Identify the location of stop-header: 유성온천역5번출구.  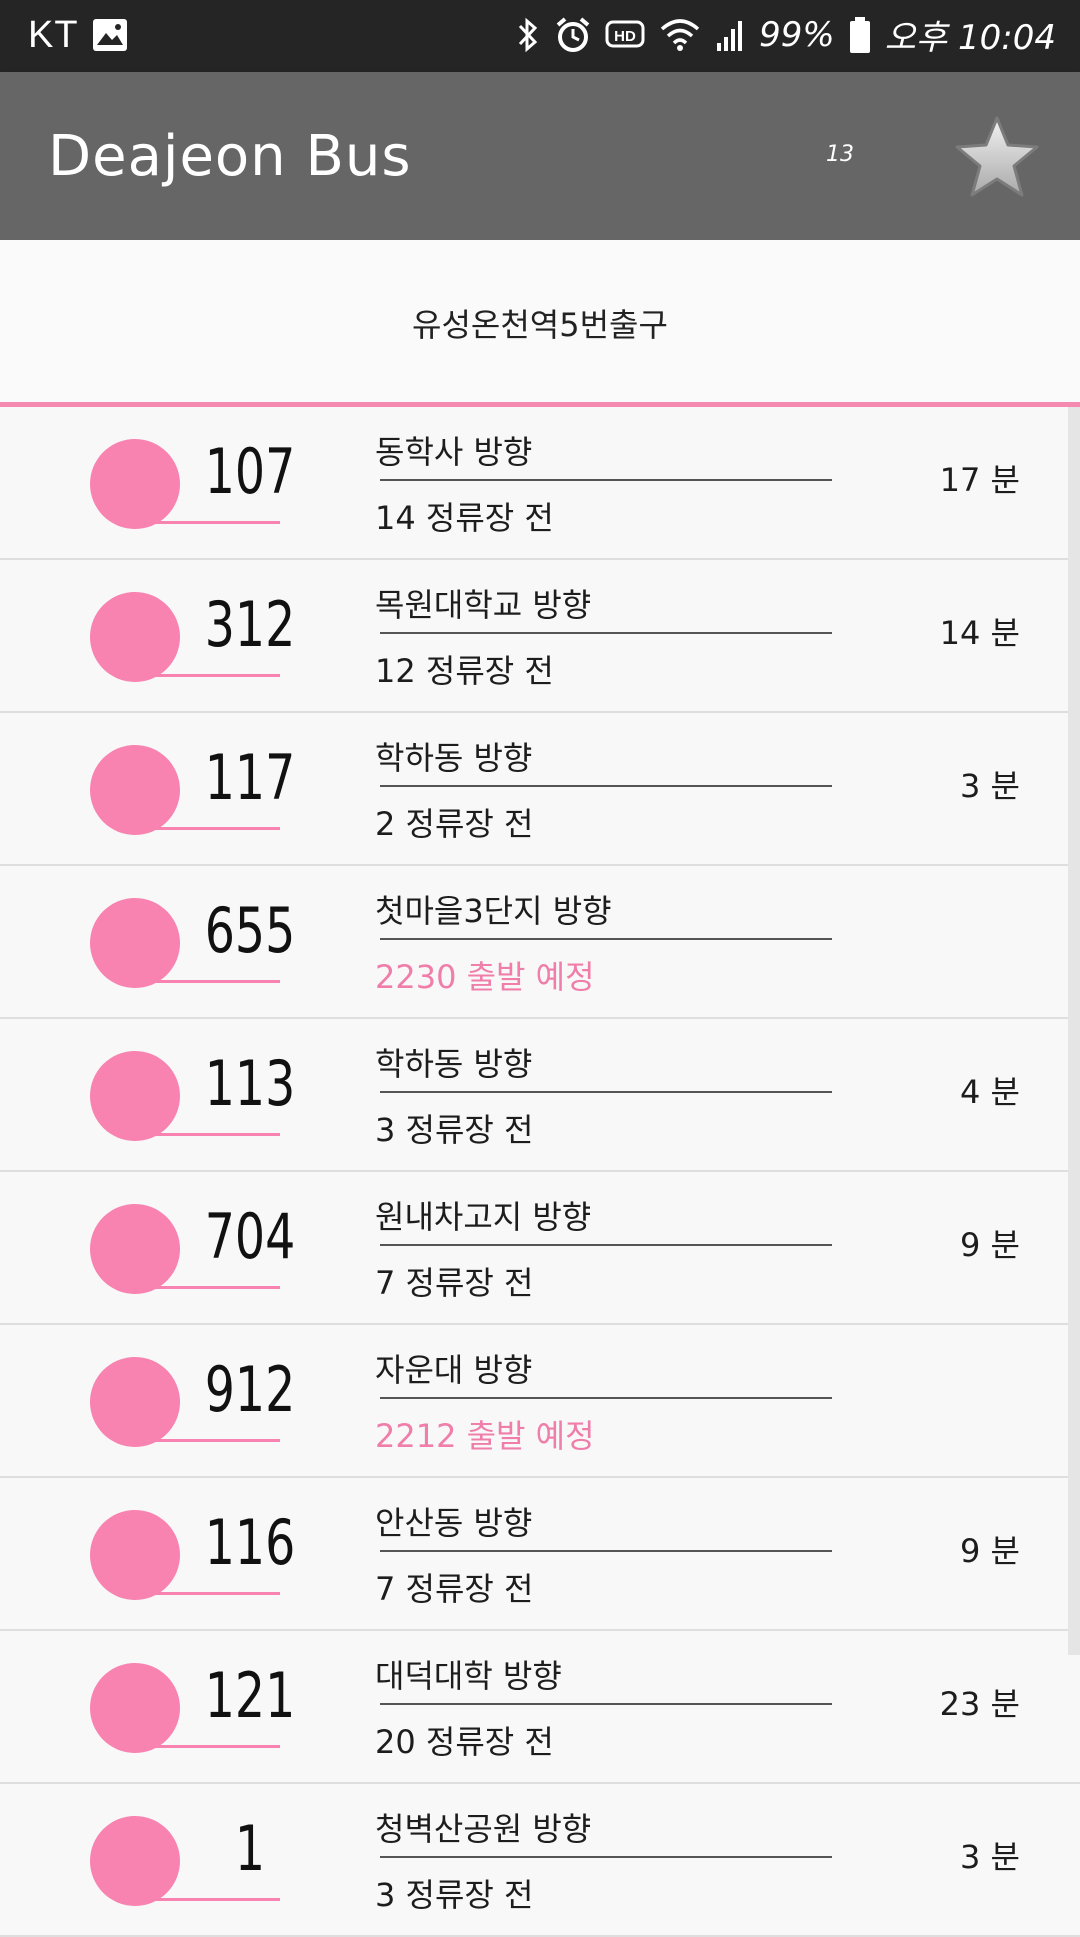
(540, 323).